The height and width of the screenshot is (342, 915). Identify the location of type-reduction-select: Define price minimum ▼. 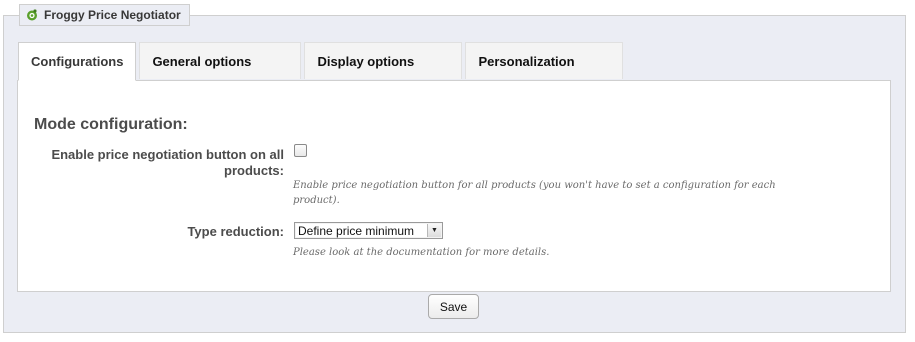
(368, 230).